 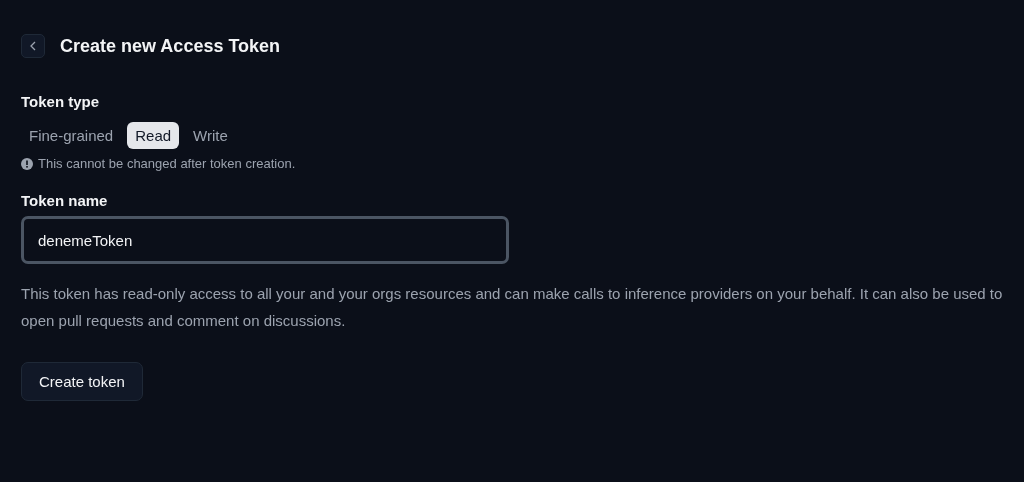 I want to click on token-type-tab: Read, so click(x=153, y=135).